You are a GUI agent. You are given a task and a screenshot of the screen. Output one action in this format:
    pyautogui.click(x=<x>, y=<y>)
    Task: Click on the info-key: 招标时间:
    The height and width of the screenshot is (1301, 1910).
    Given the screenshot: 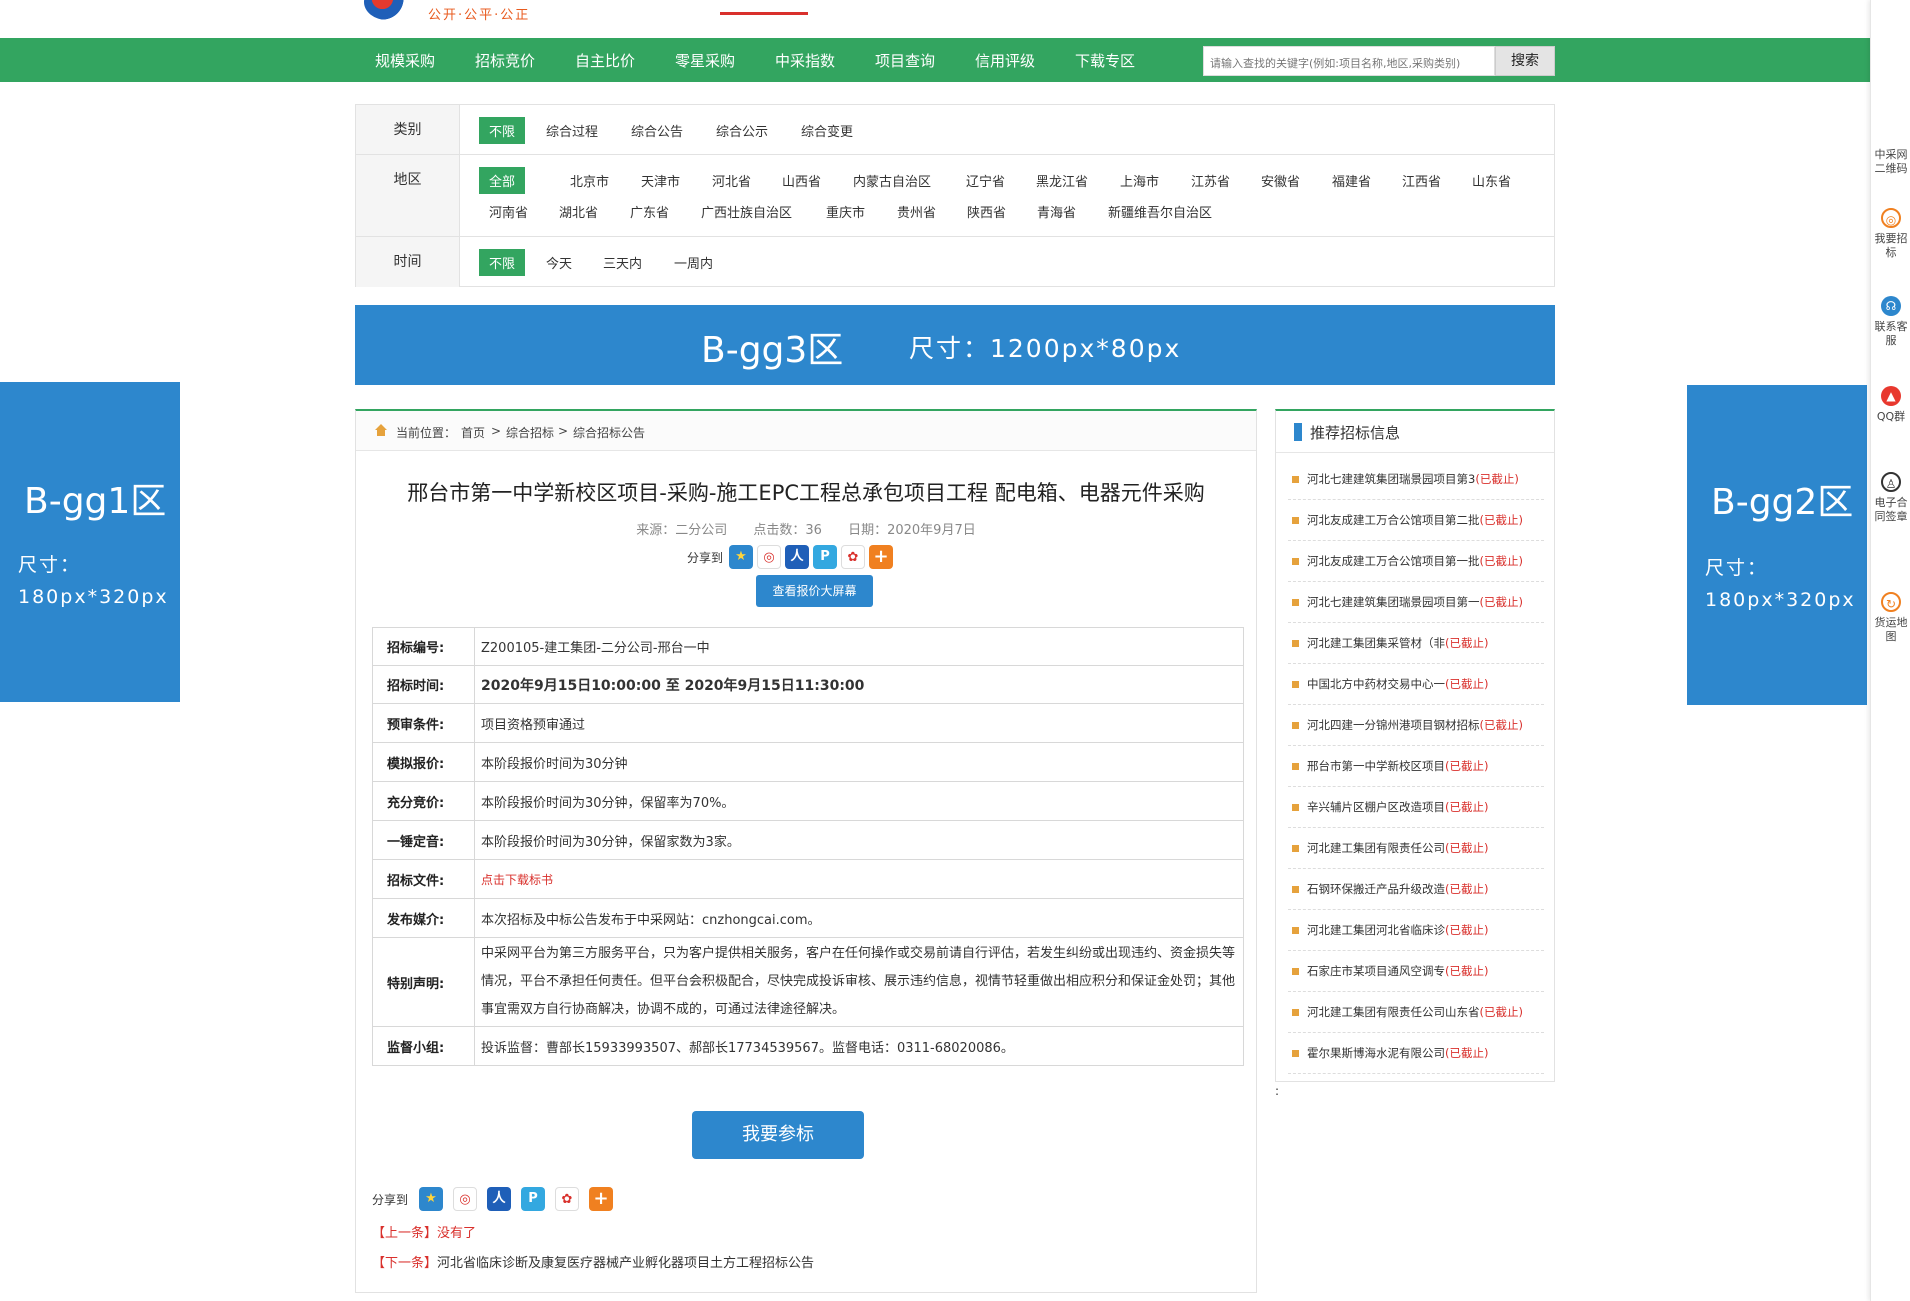 What is the action you would take?
    pyautogui.click(x=423, y=684)
    